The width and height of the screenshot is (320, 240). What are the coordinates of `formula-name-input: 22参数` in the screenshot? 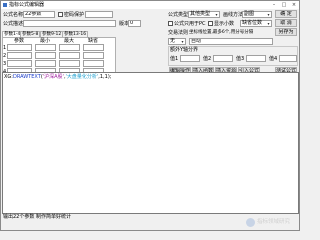 It's located at (39, 14).